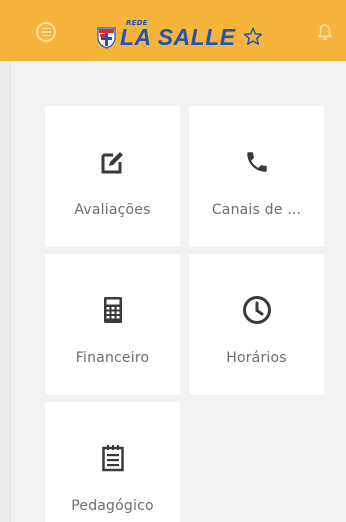 This screenshot has width=346, height=522. What do you see at coordinates (112, 176) in the screenshot?
I see `tile-avaliacoes: Avaliações` at bounding box center [112, 176].